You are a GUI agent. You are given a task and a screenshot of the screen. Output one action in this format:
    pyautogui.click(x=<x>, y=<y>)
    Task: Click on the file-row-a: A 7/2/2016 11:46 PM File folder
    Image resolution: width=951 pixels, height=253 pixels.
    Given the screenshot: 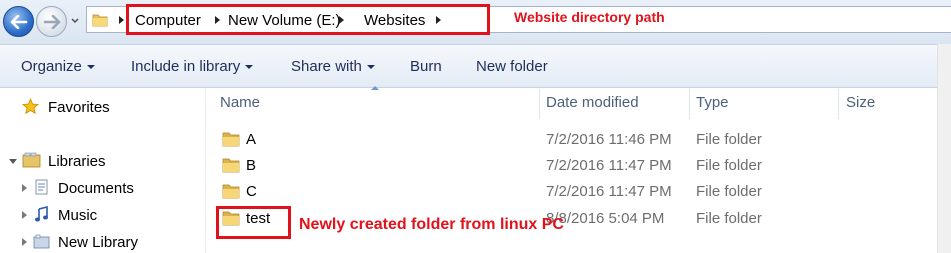 What is the action you would take?
    pyautogui.click(x=578, y=140)
    